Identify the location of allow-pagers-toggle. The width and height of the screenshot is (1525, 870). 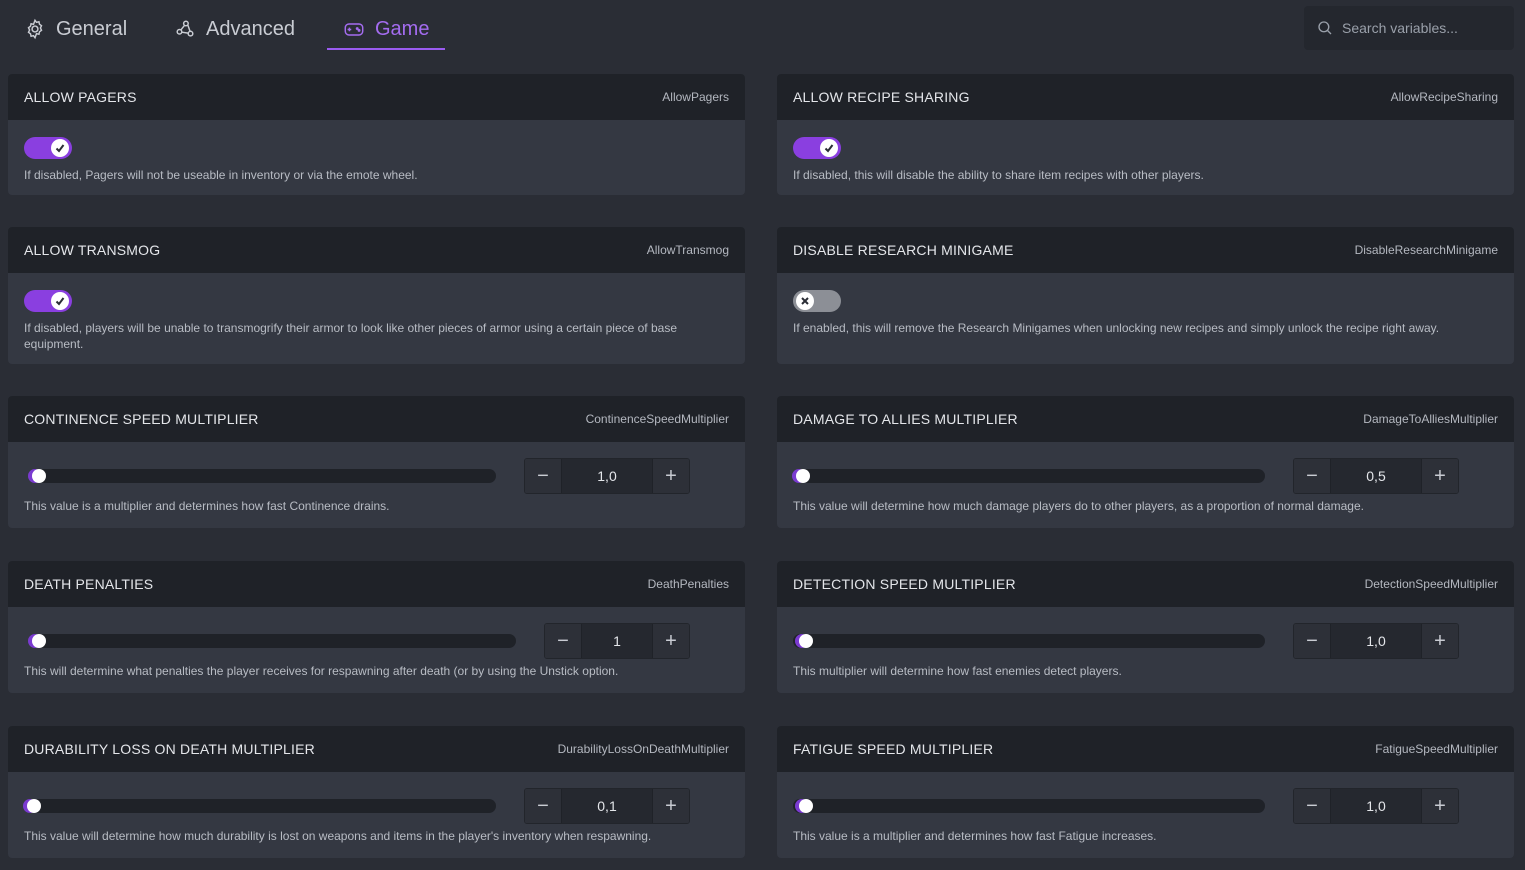
(48, 148).